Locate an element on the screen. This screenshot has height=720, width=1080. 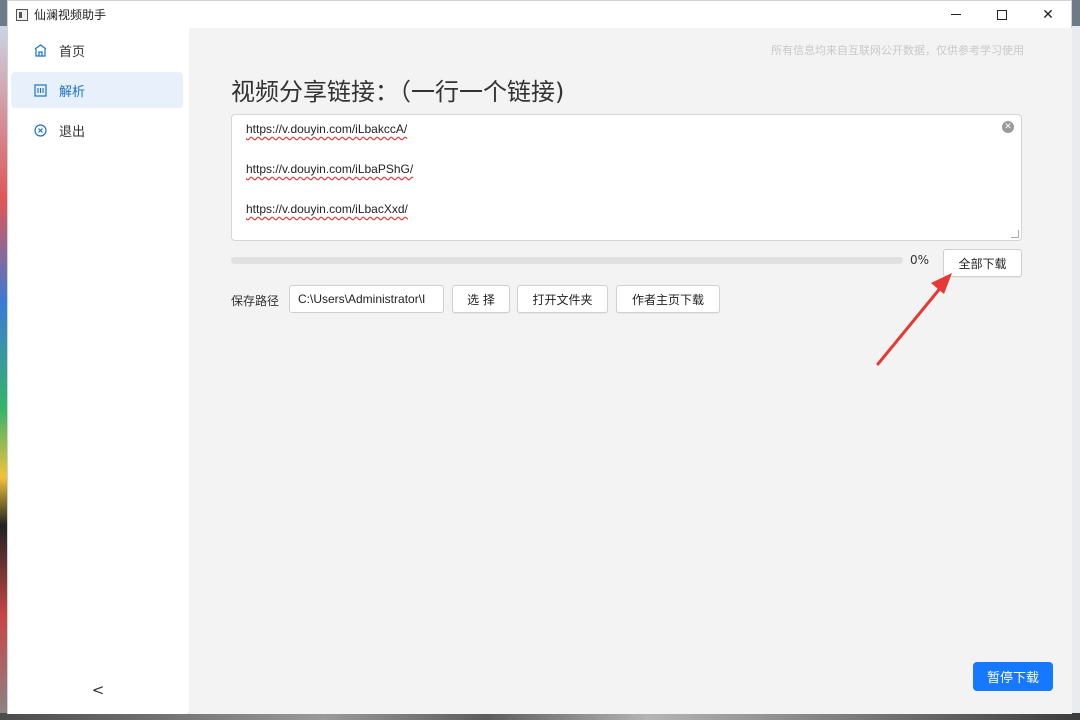
window-title: 仙澜视频助手 is located at coordinates (70, 15).